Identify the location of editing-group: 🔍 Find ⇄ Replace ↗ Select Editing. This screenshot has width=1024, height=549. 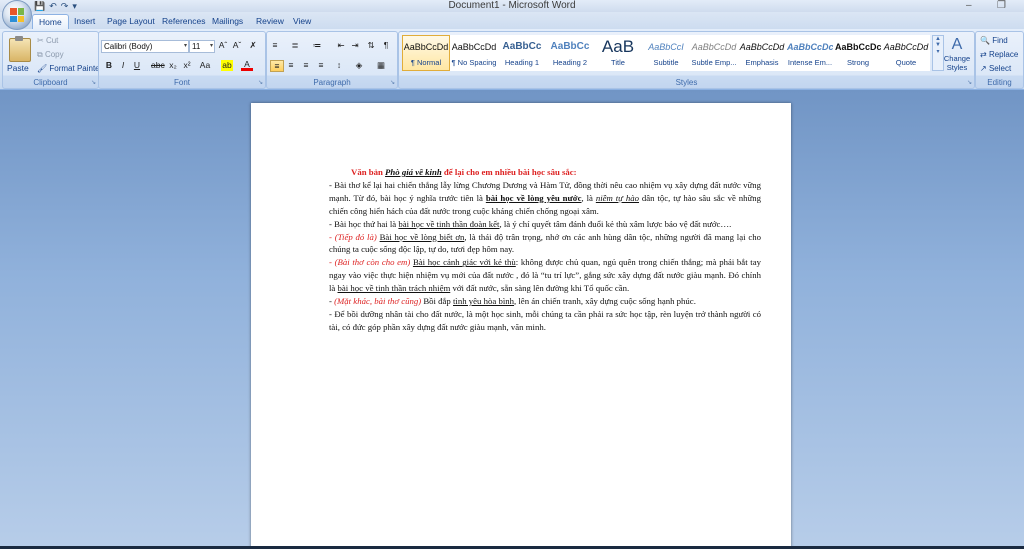
(999, 60).